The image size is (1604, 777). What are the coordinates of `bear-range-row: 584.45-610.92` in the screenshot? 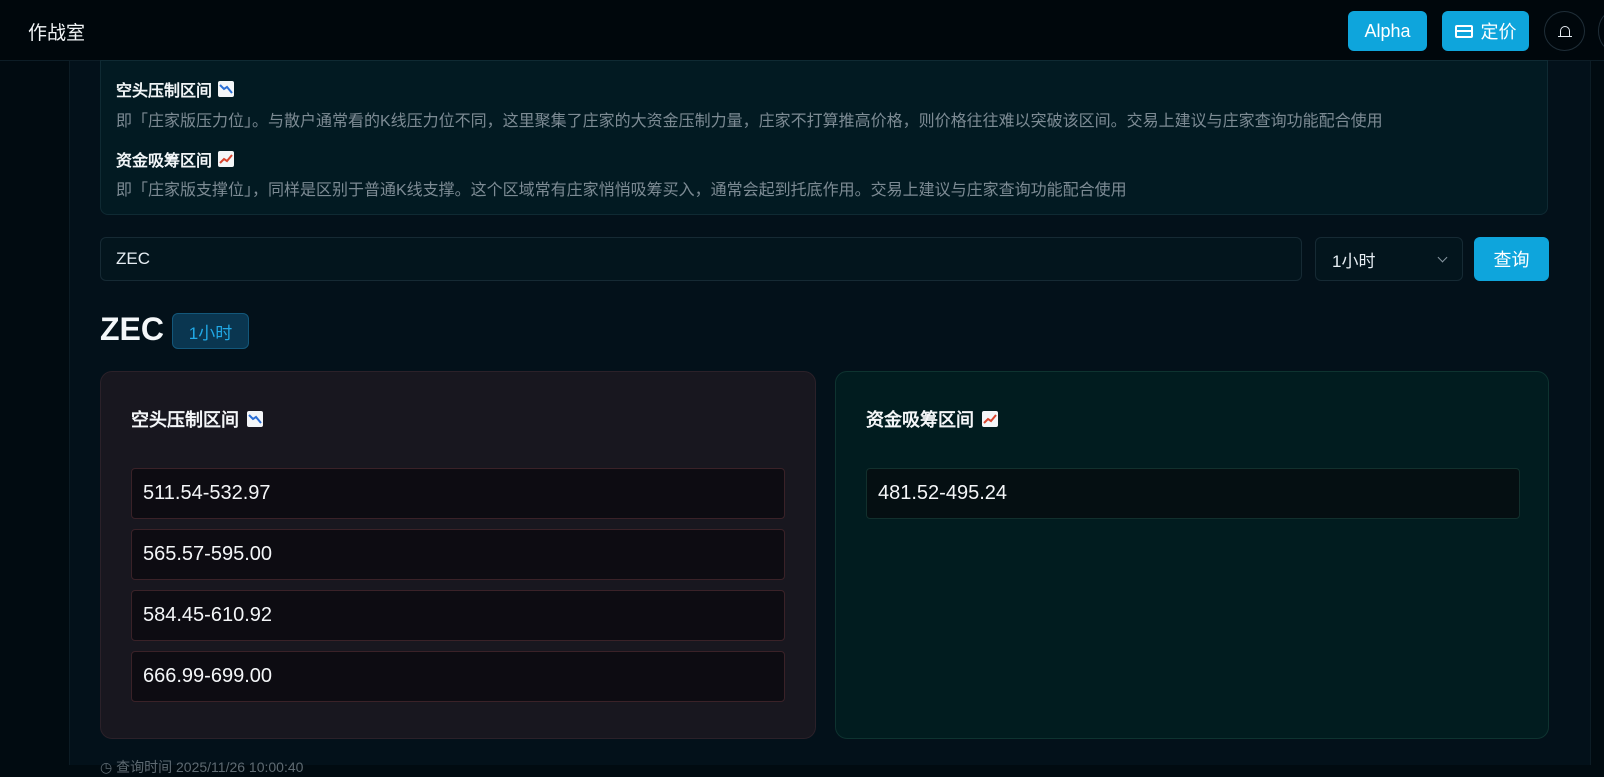 It's located at (458, 615).